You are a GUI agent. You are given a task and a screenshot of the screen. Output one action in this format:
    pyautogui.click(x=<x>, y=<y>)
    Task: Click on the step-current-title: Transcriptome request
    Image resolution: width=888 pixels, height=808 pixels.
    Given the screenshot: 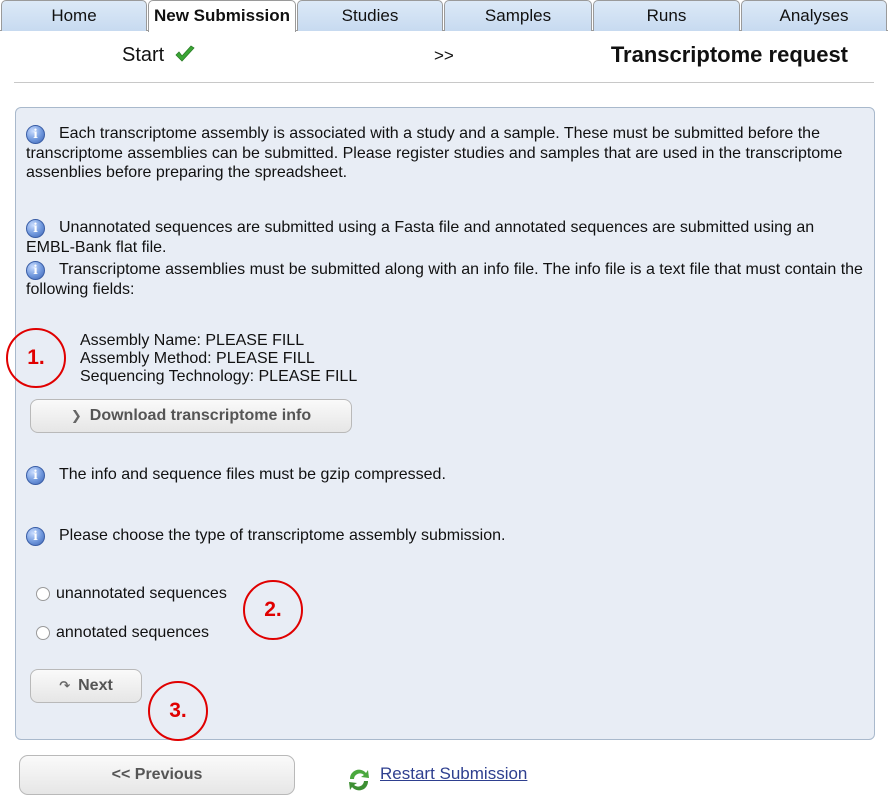 What is the action you would take?
    pyautogui.click(x=729, y=54)
    